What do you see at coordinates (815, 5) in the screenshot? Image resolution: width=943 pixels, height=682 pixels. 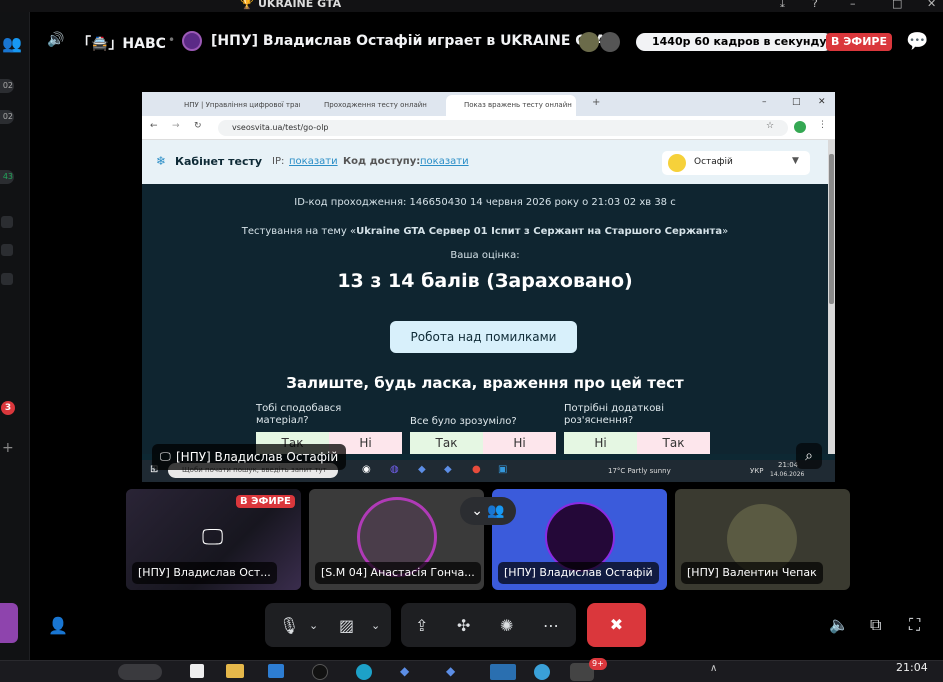 I see `help-icon: ?` at bounding box center [815, 5].